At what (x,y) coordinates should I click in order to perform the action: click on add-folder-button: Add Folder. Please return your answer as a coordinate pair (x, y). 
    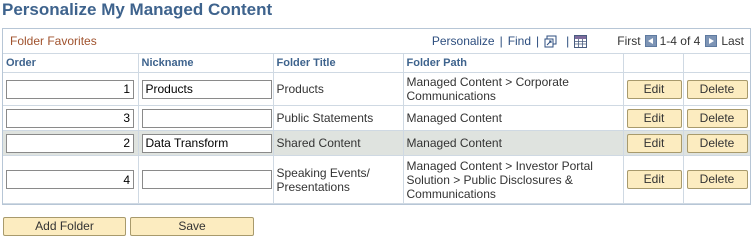
    Looking at the image, I should click on (64, 226).